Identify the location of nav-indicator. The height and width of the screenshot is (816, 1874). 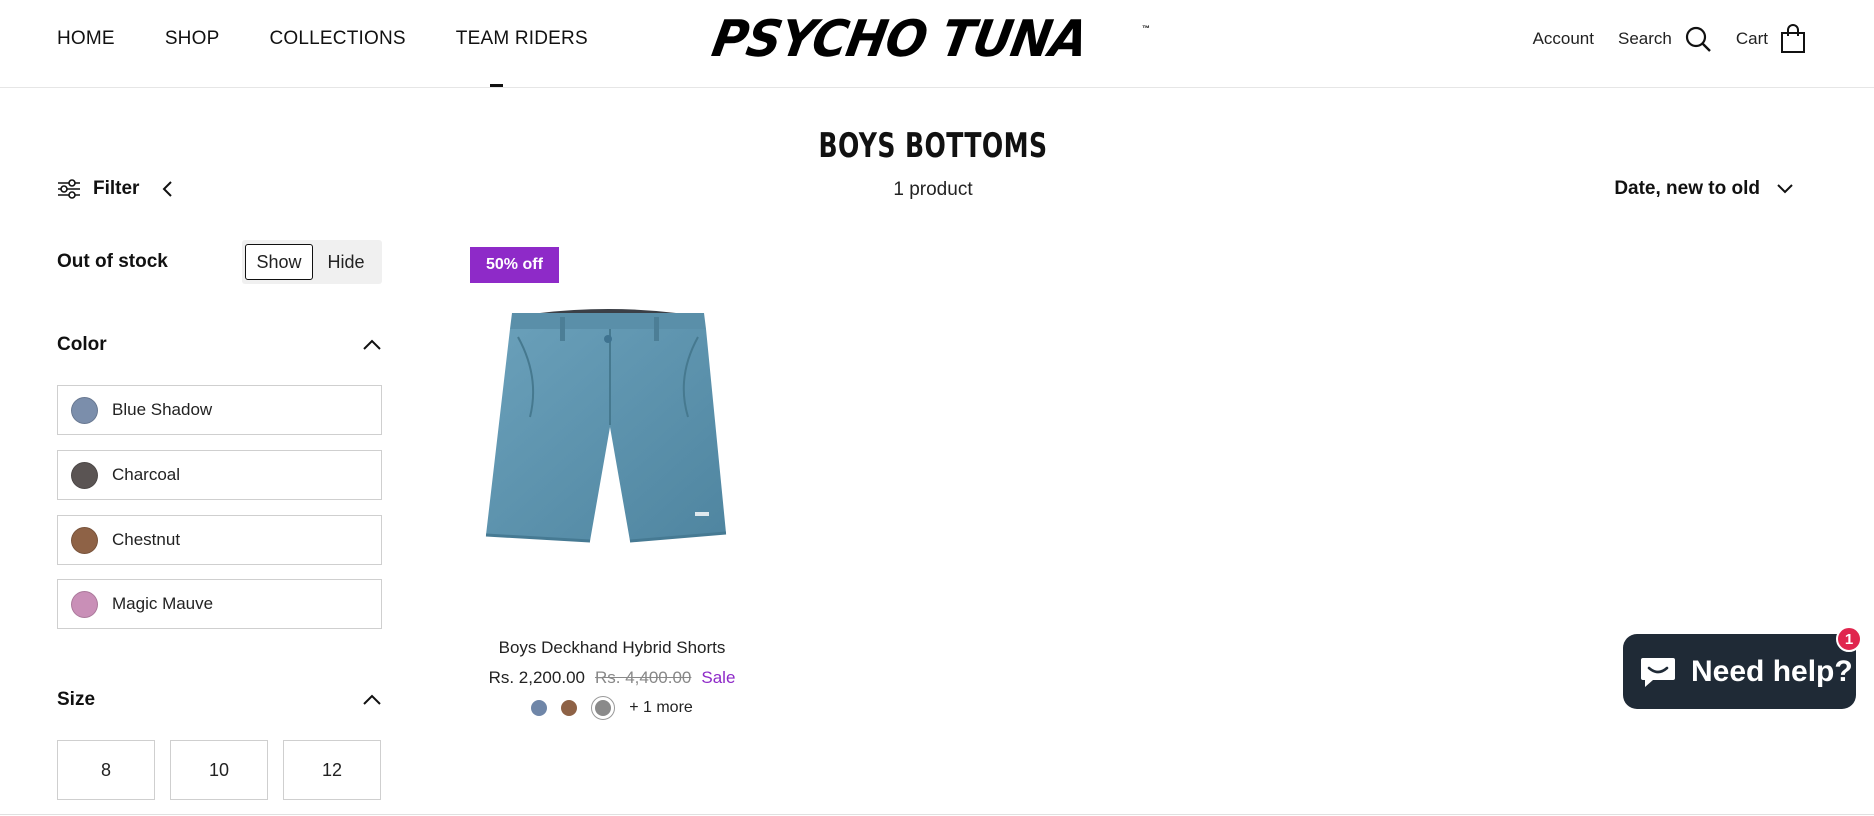
(496, 85).